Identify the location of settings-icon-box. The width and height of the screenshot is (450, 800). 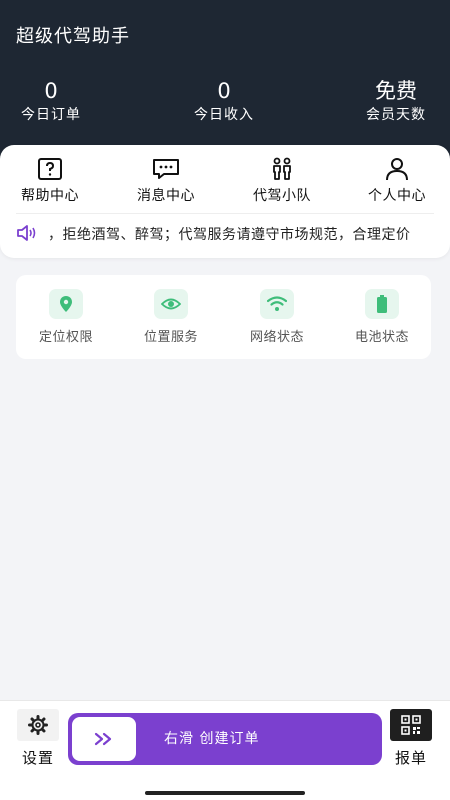
(38, 725).